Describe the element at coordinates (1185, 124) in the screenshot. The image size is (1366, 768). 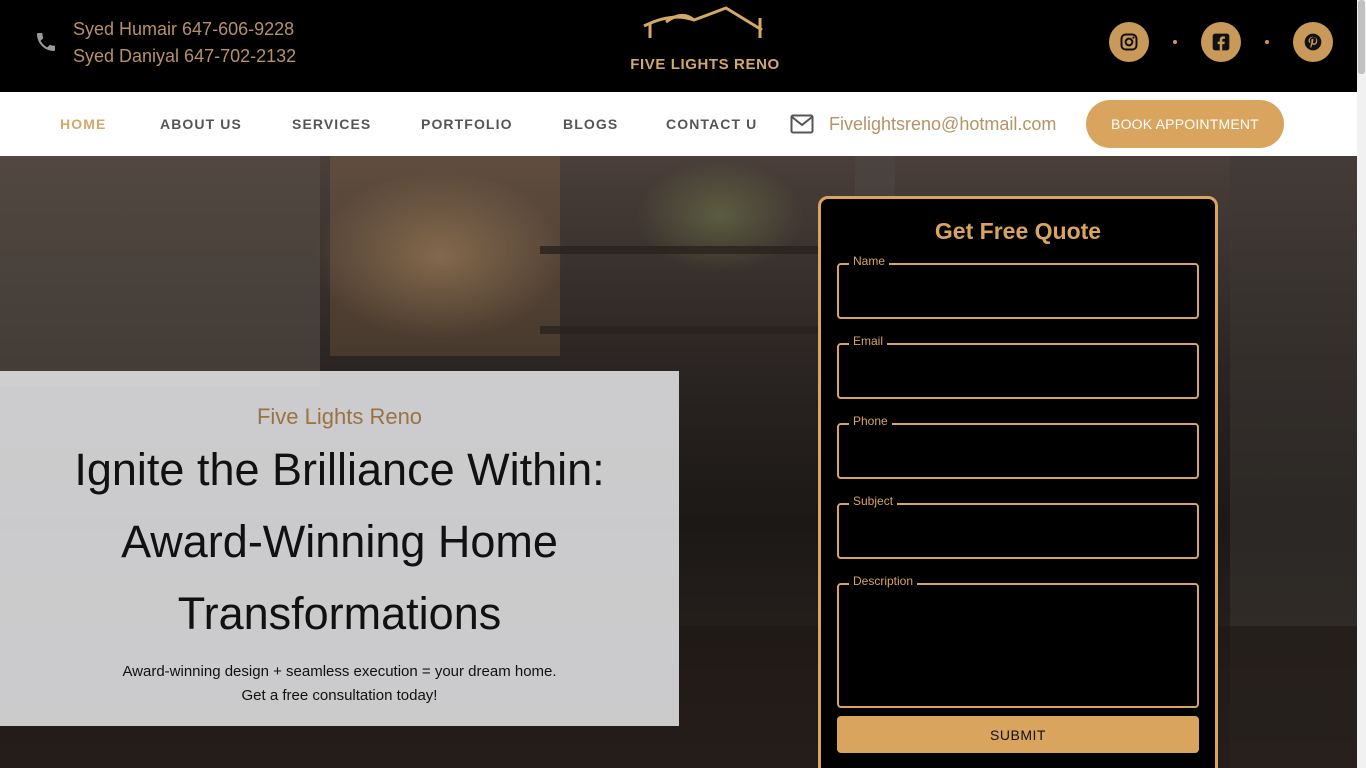
I see `book-appointment-button: BOOK APPOINTMENT` at that location.